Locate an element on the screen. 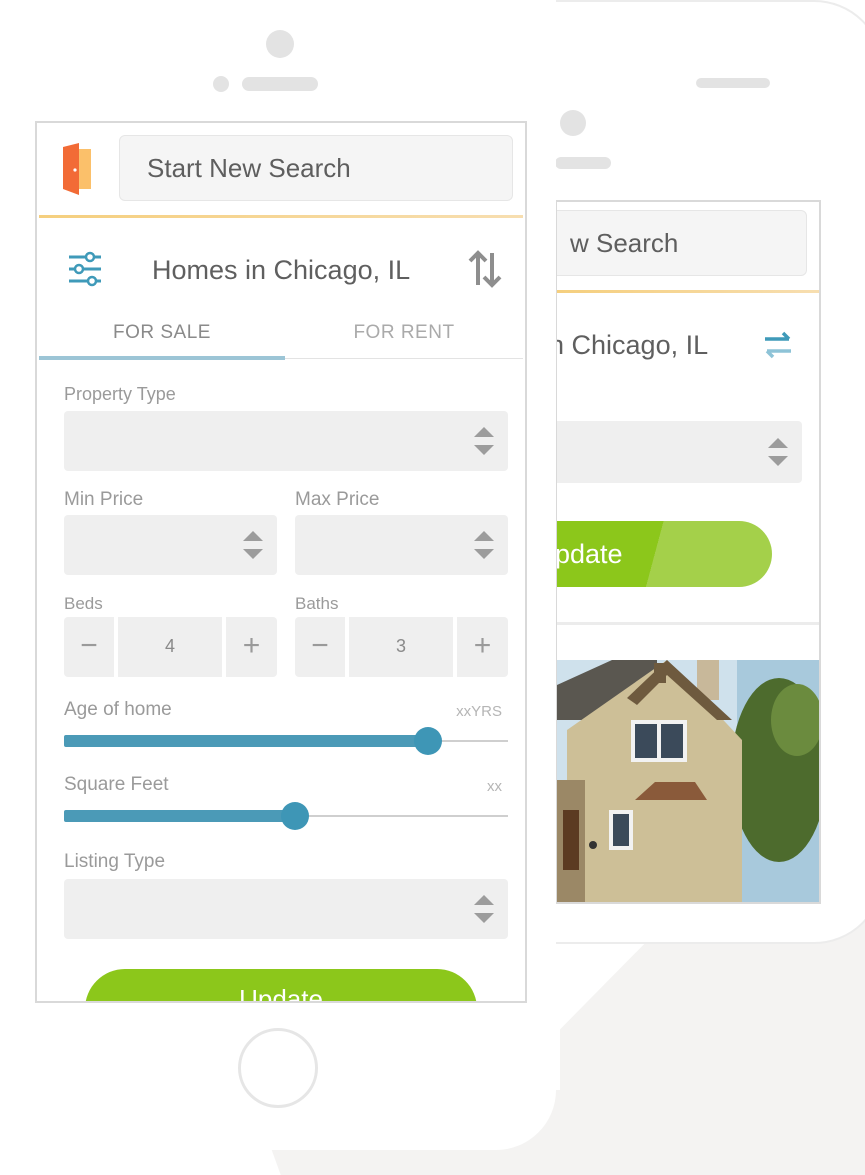 The width and height of the screenshot is (865, 1175). front-phone-camera is located at coordinates (280, 44).